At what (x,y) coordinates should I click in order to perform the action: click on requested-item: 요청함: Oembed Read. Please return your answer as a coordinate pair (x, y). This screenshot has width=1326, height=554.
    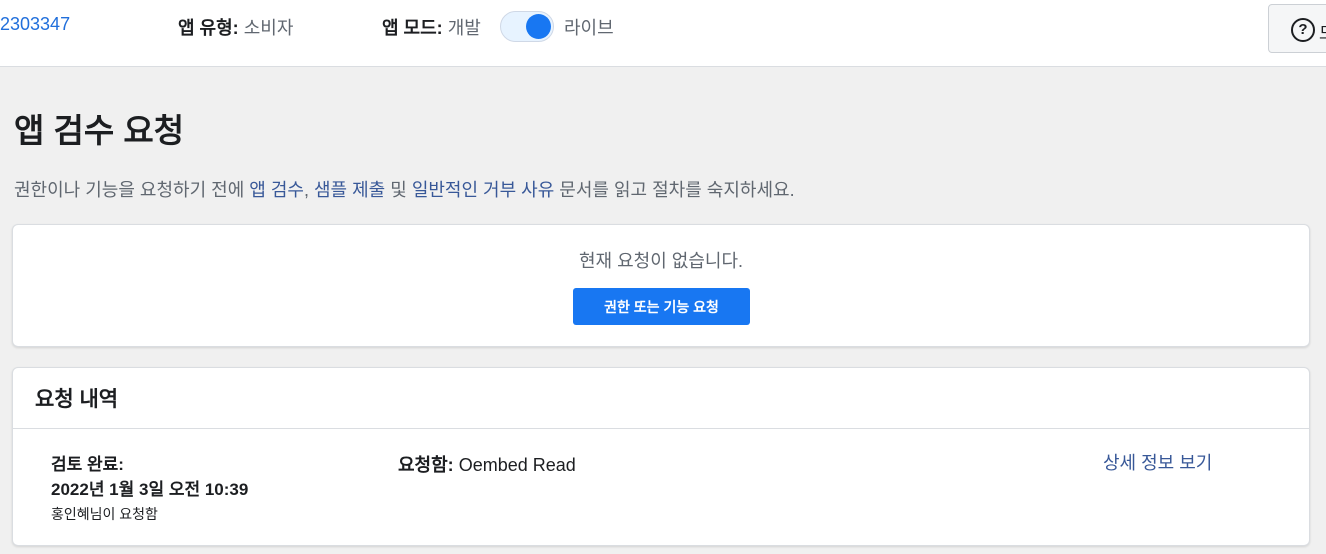
    Looking at the image, I should click on (487, 464).